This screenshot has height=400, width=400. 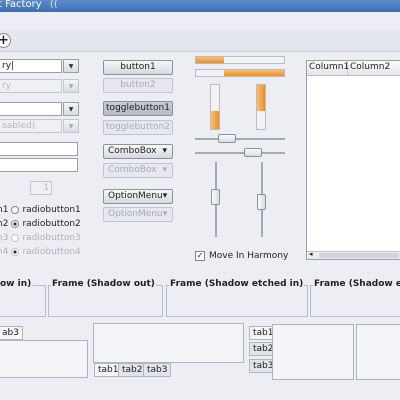 I want to click on harmony-label: Move In Harmony, so click(x=249, y=256).